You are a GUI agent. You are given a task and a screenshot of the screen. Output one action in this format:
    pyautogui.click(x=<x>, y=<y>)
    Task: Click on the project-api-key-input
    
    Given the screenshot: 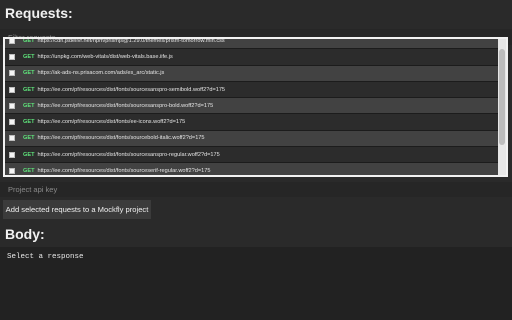 What is the action you would take?
    pyautogui.click(x=256, y=189)
    